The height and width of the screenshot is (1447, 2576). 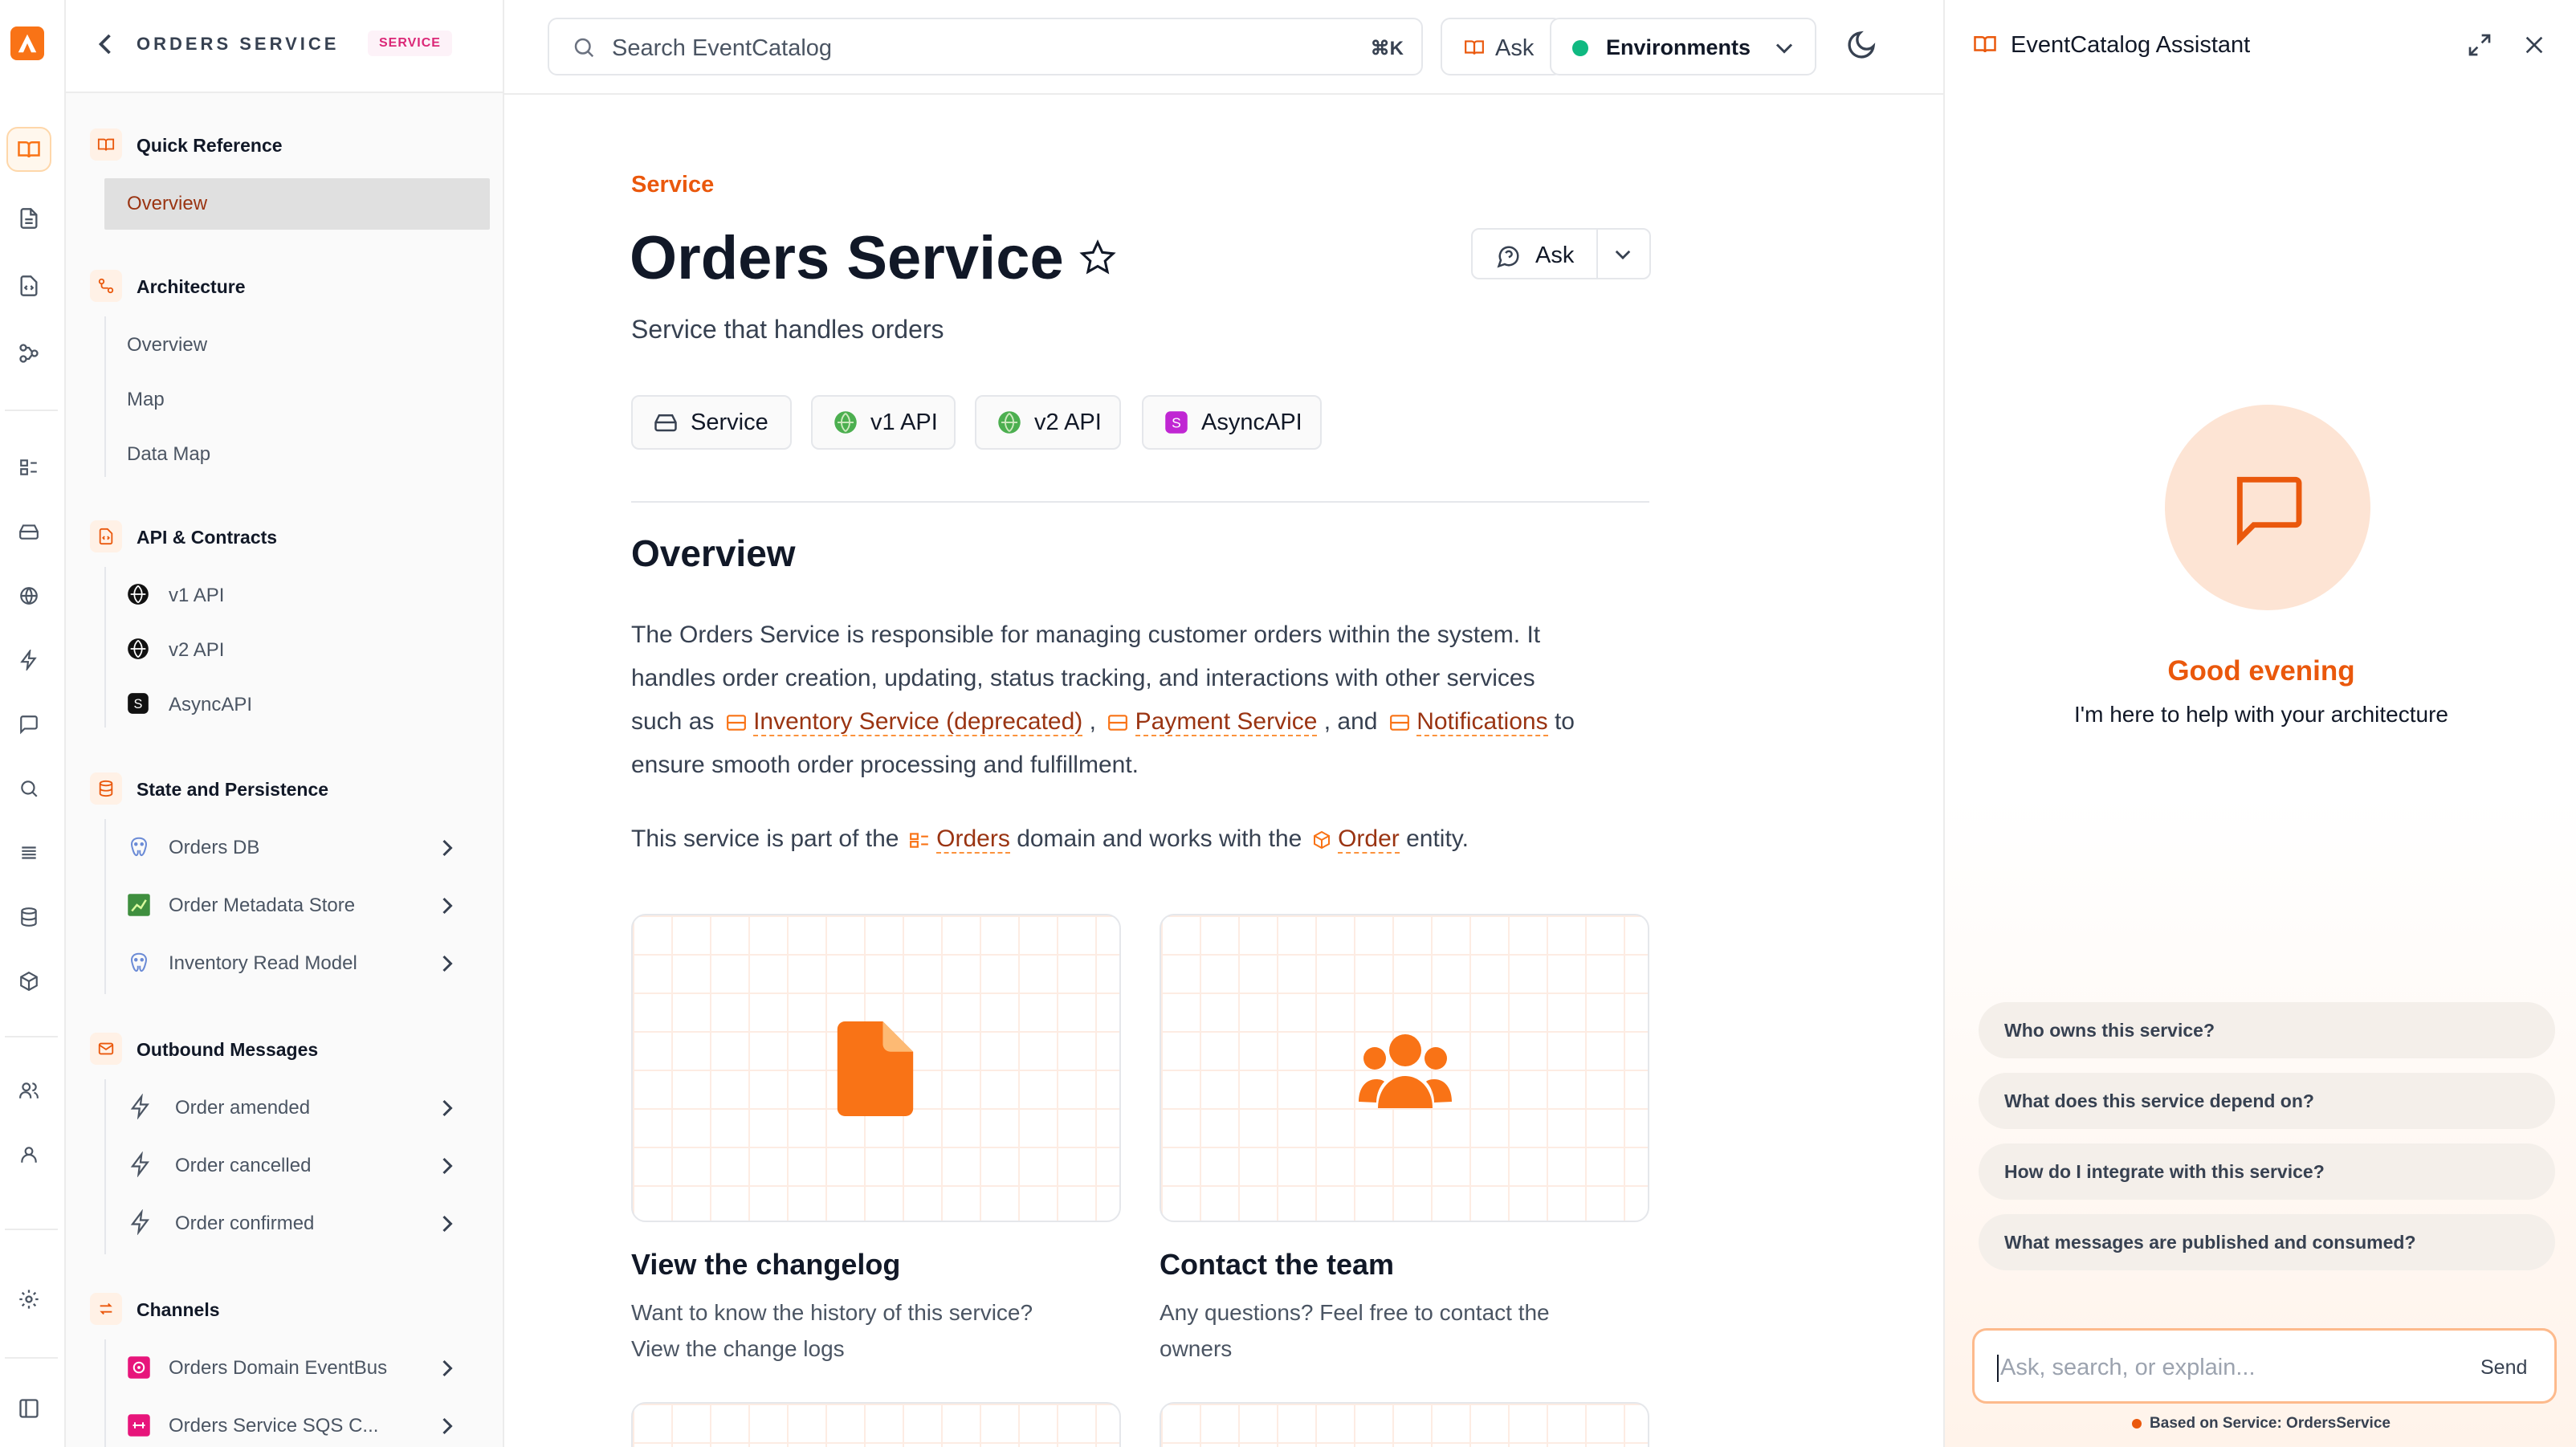 I want to click on user-icon, so click(x=28, y=1154).